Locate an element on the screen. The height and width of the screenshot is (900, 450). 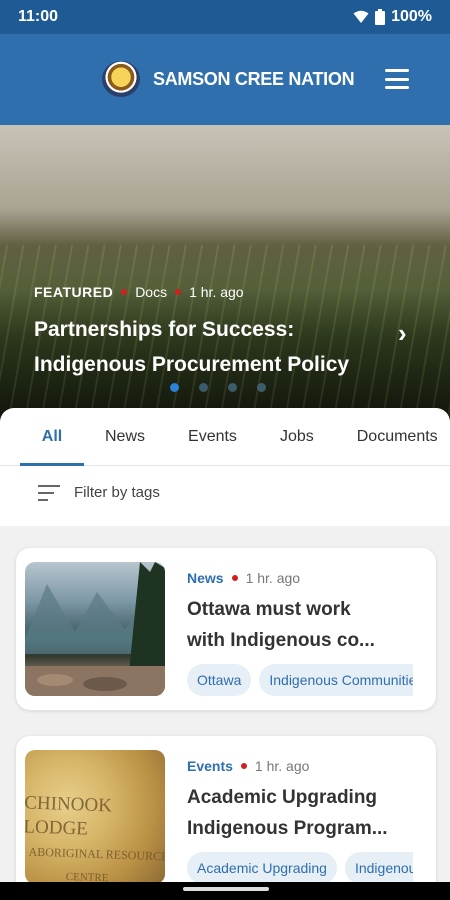
carved-line: ABORIGINAL RESOURCE is located at coordinates (96, 854).